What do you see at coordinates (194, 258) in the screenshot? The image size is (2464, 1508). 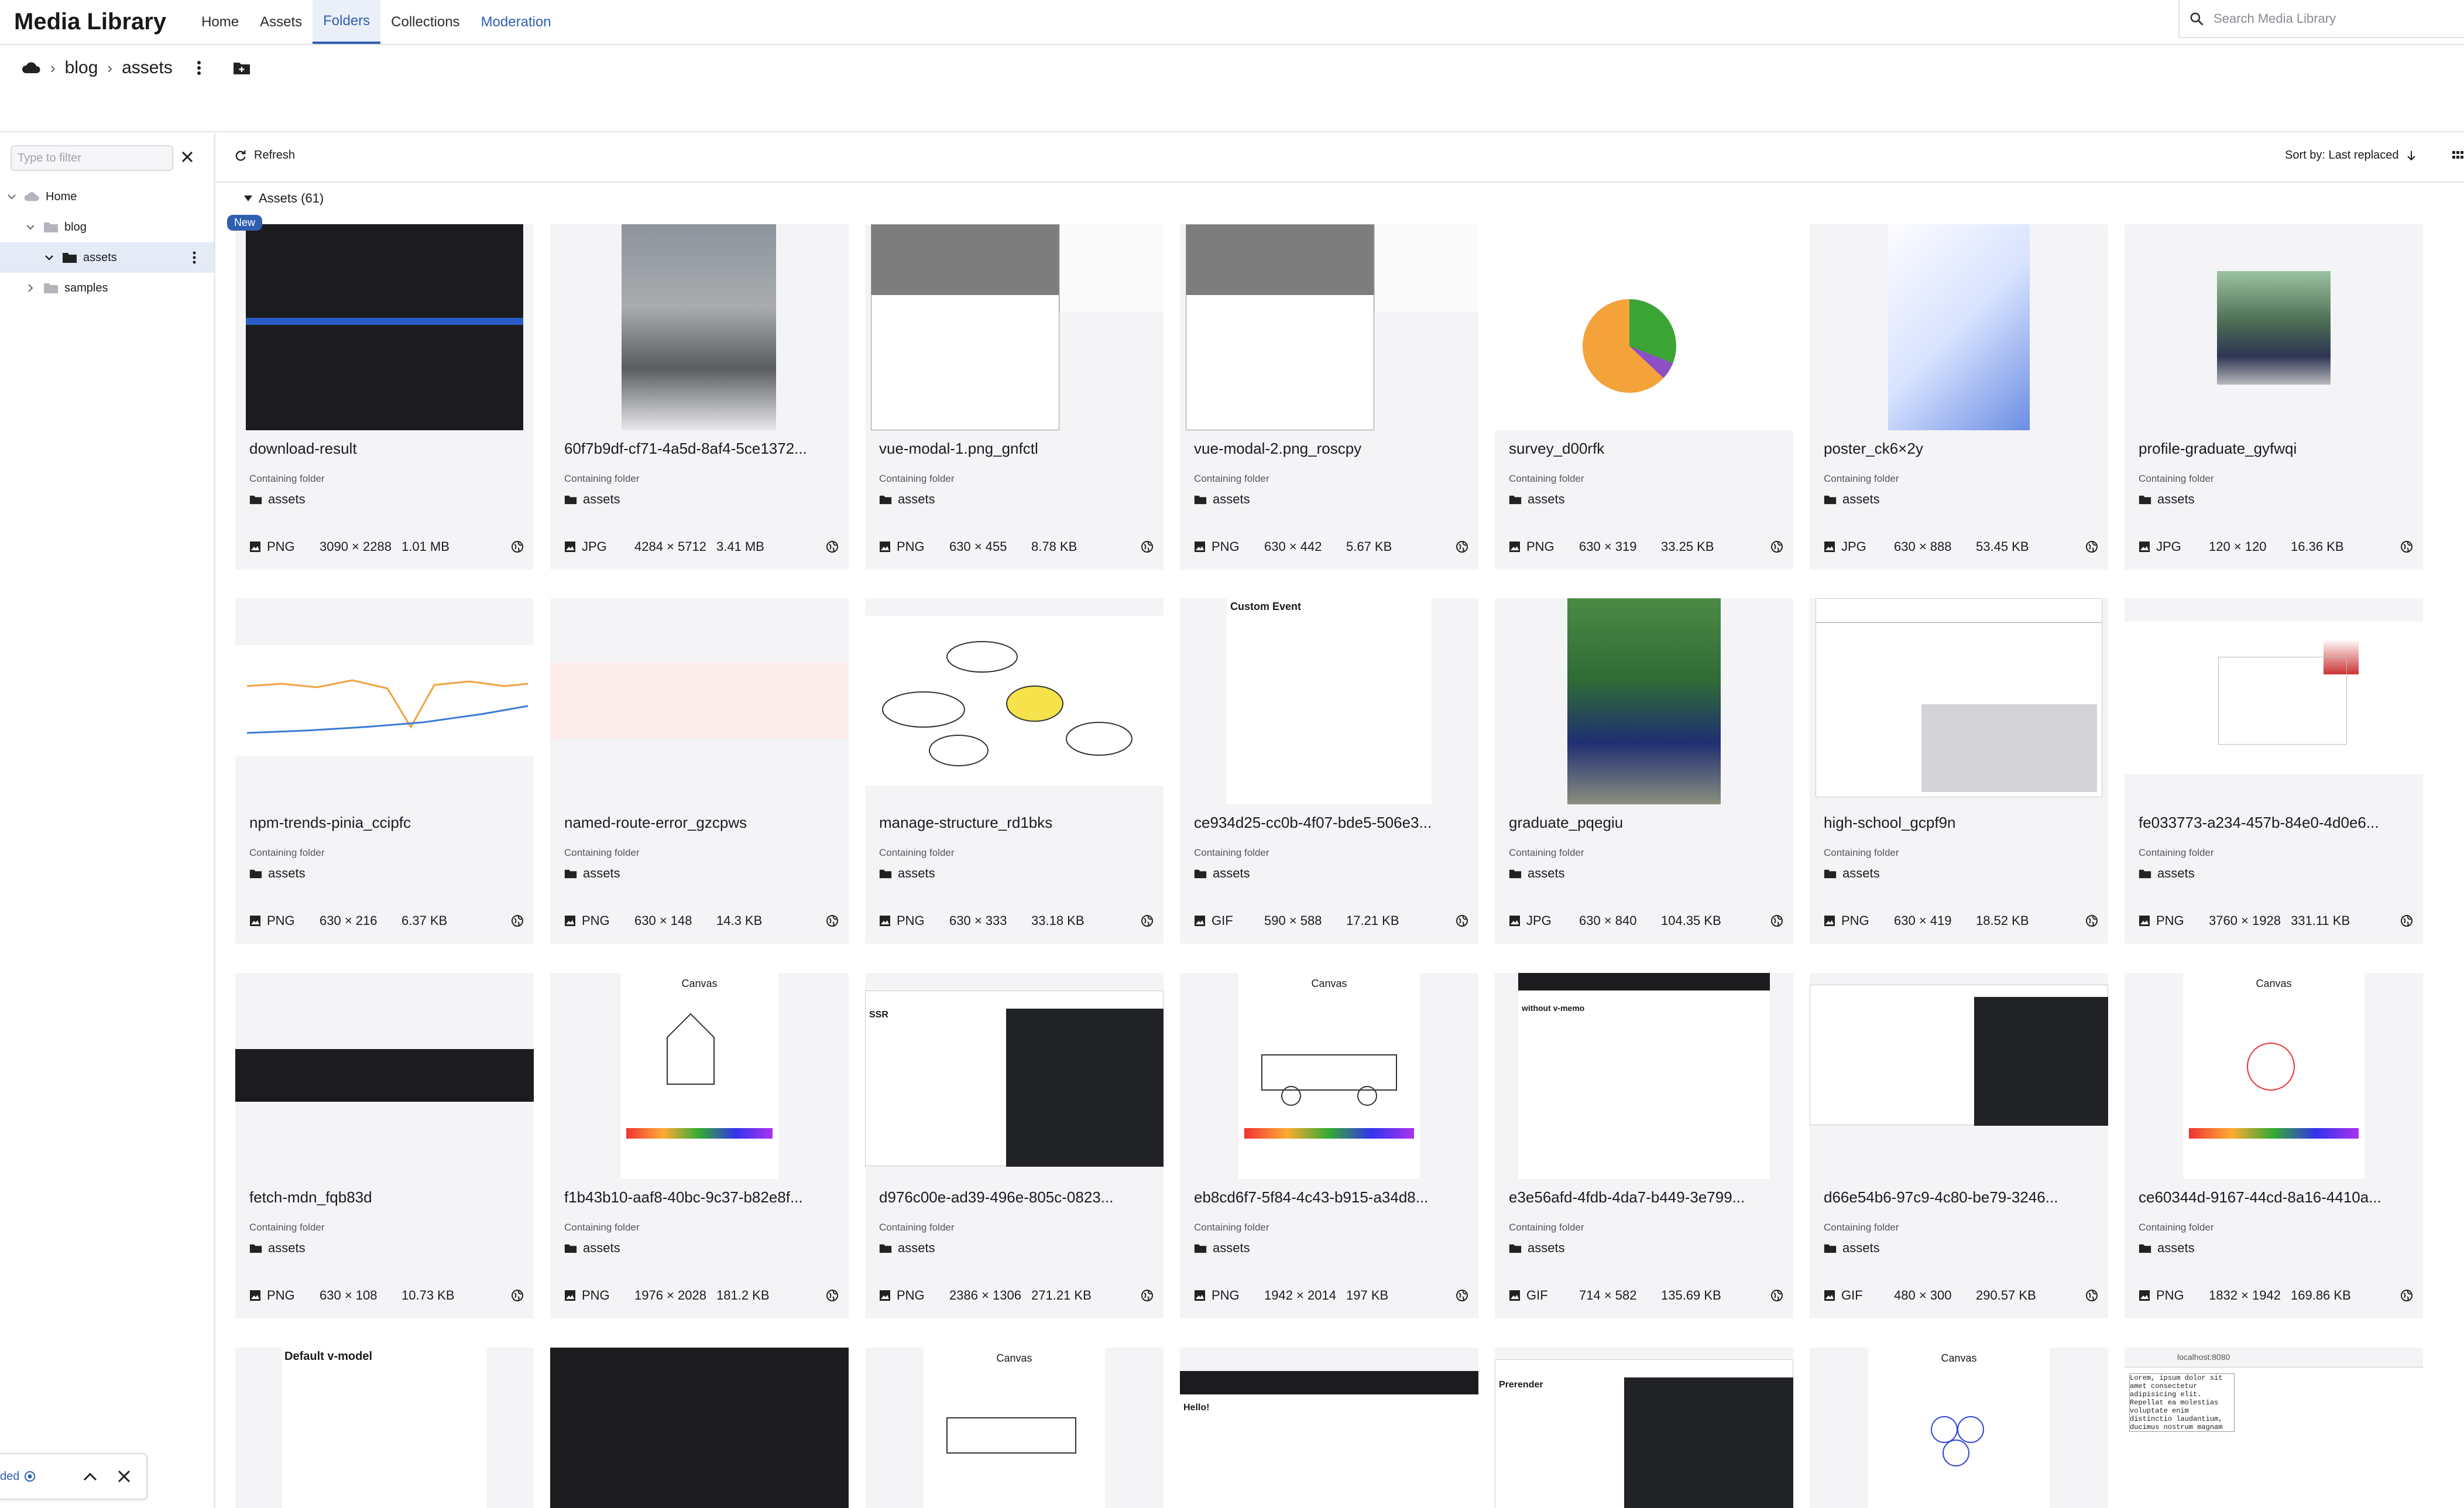 I see `more-vertical-icon` at bounding box center [194, 258].